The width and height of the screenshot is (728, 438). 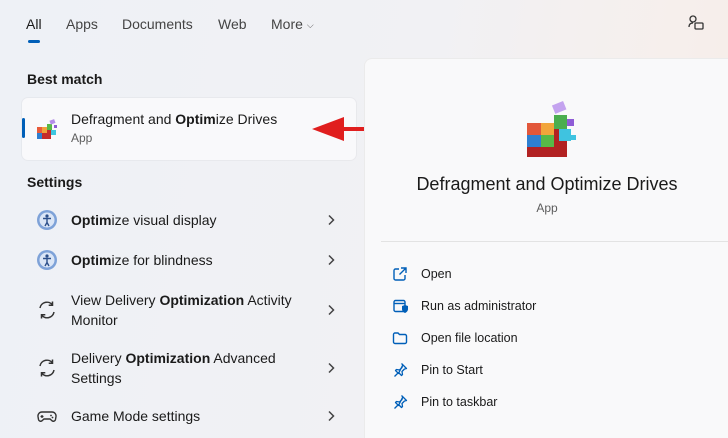 What do you see at coordinates (136, 416) in the screenshot?
I see `label-part: Game Mode settings` at bounding box center [136, 416].